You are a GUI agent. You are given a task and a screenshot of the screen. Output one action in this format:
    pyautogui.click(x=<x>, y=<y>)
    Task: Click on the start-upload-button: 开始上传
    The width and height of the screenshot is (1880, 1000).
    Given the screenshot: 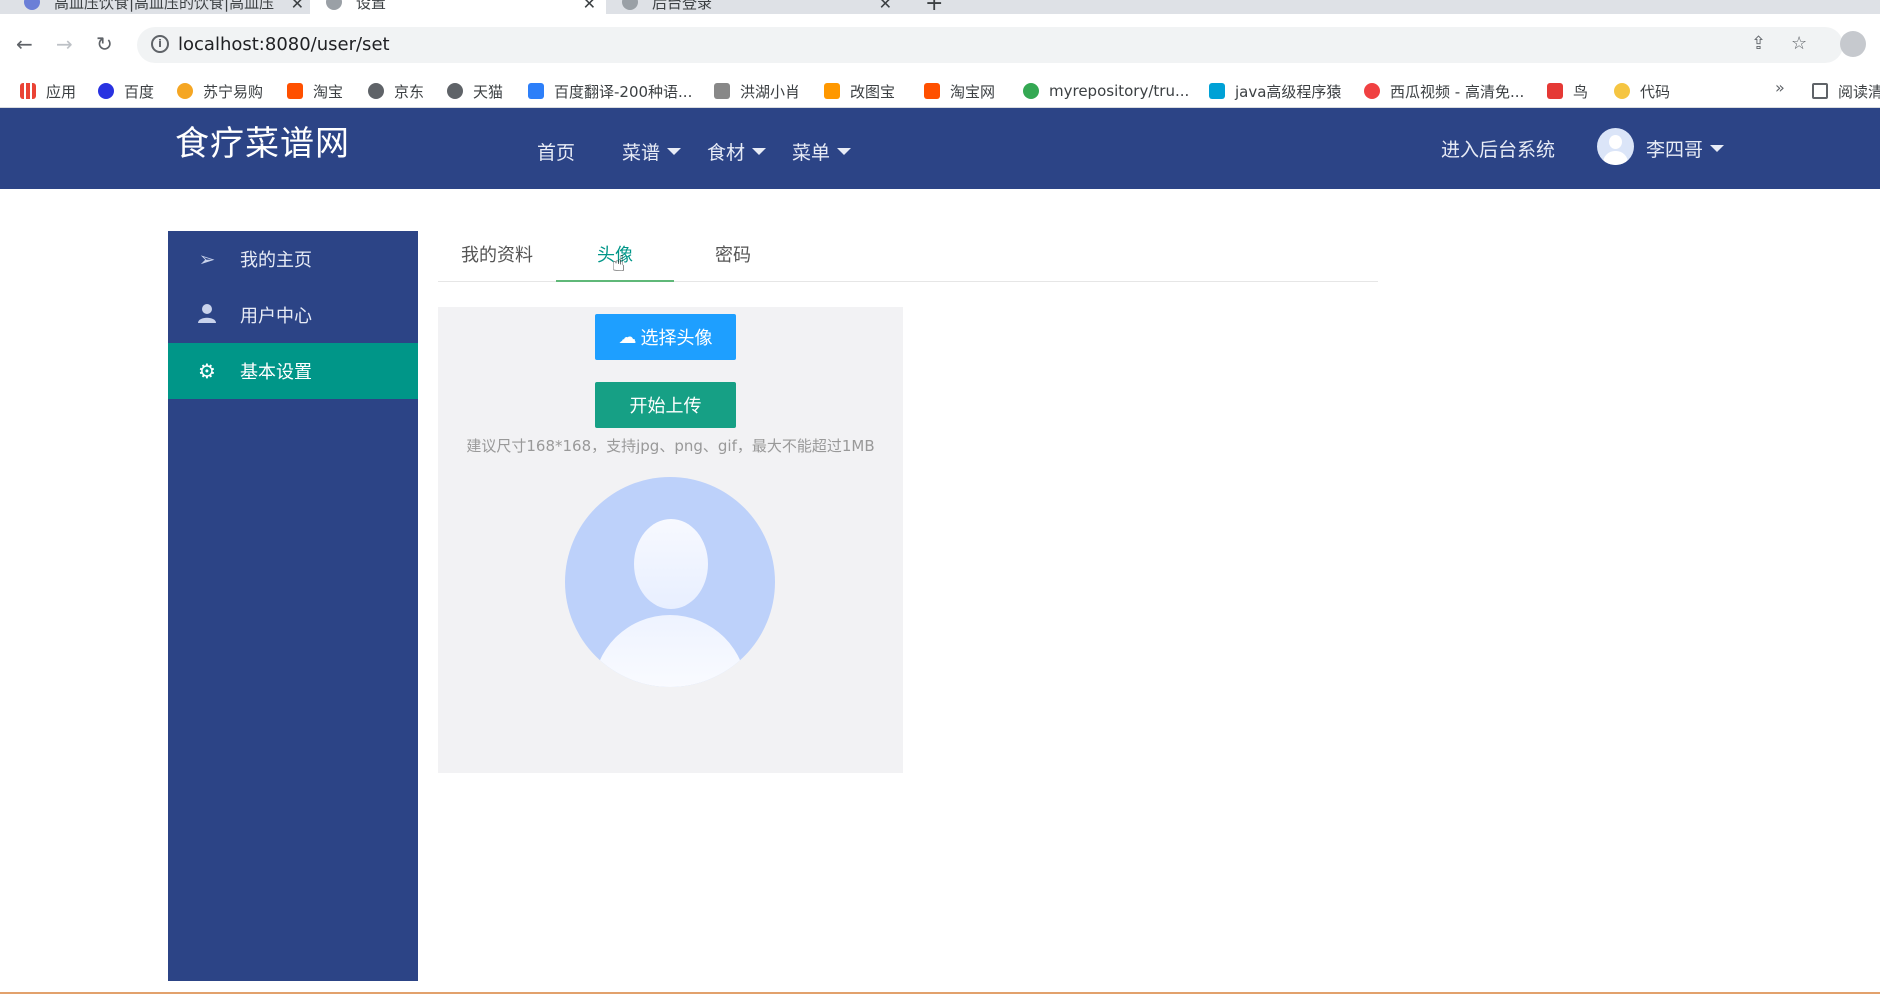 What is the action you would take?
    pyautogui.click(x=665, y=405)
    